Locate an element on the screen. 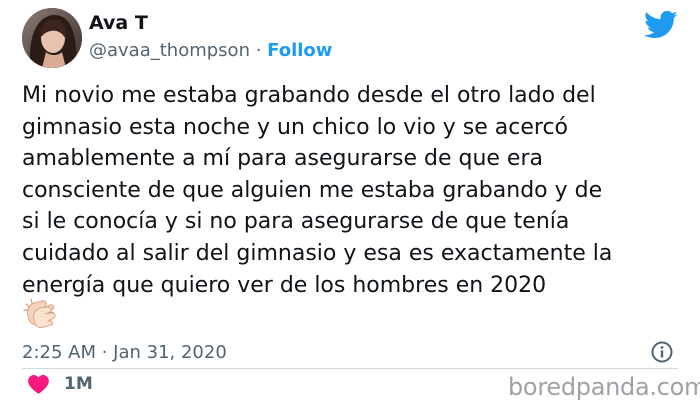 This screenshot has width=700, height=410. author-name: Ava T is located at coordinates (118, 23).